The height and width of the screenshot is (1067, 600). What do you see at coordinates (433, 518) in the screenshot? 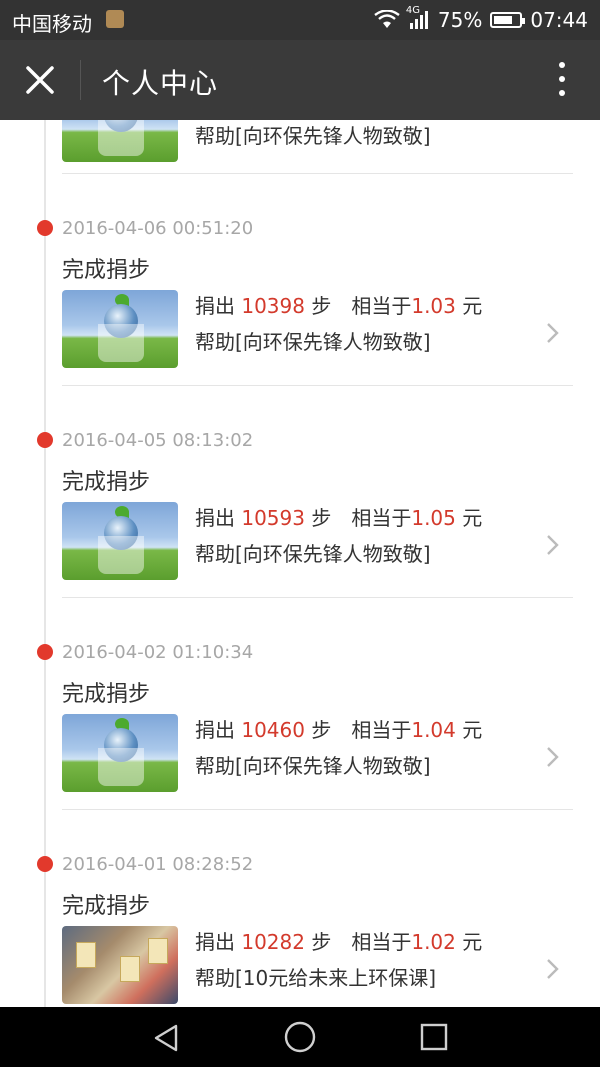
I see `amount-value: 1.05` at bounding box center [433, 518].